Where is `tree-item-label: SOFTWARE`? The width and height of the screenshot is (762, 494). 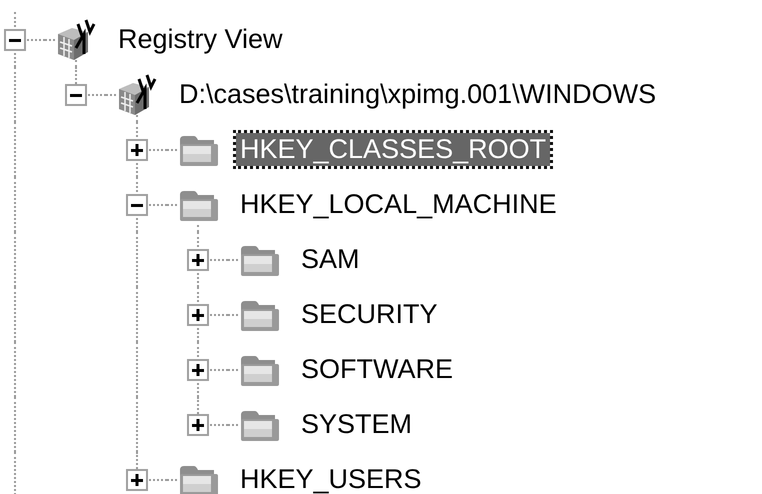
tree-item-label: SOFTWARE is located at coordinates (377, 369).